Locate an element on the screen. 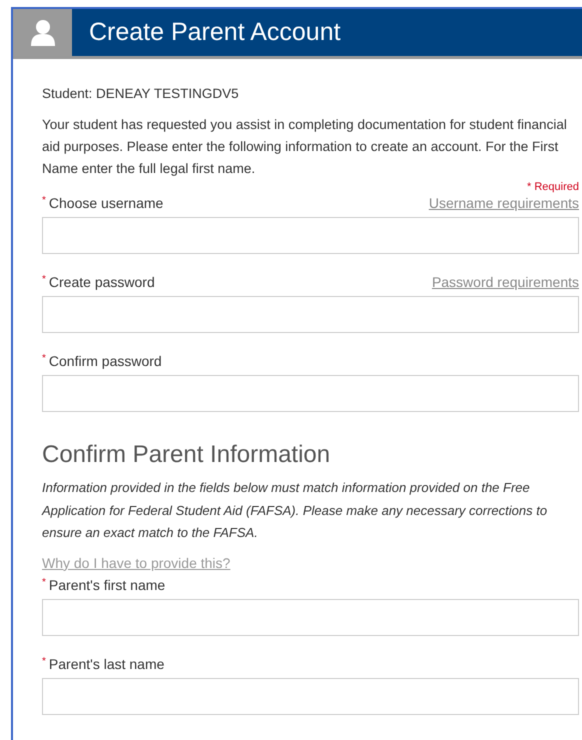 This screenshot has height=740, width=582. field-label: * Choose username is located at coordinates (103, 204).